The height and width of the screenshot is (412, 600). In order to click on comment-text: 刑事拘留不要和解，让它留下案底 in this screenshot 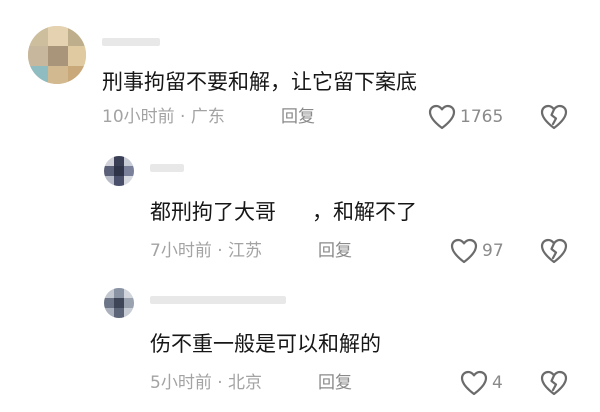, I will do `click(259, 82)`.